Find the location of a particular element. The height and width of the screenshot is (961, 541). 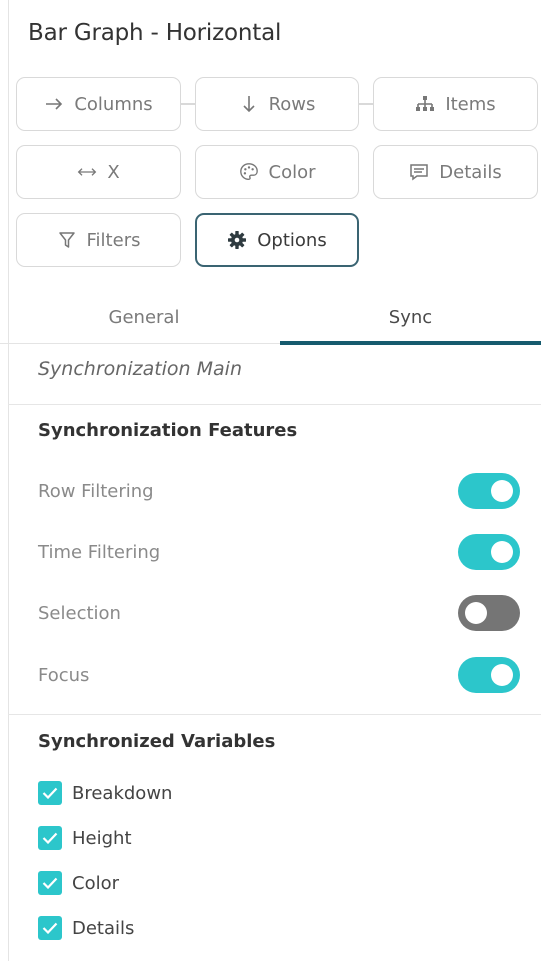

rows-label: Rows is located at coordinates (292, 104).